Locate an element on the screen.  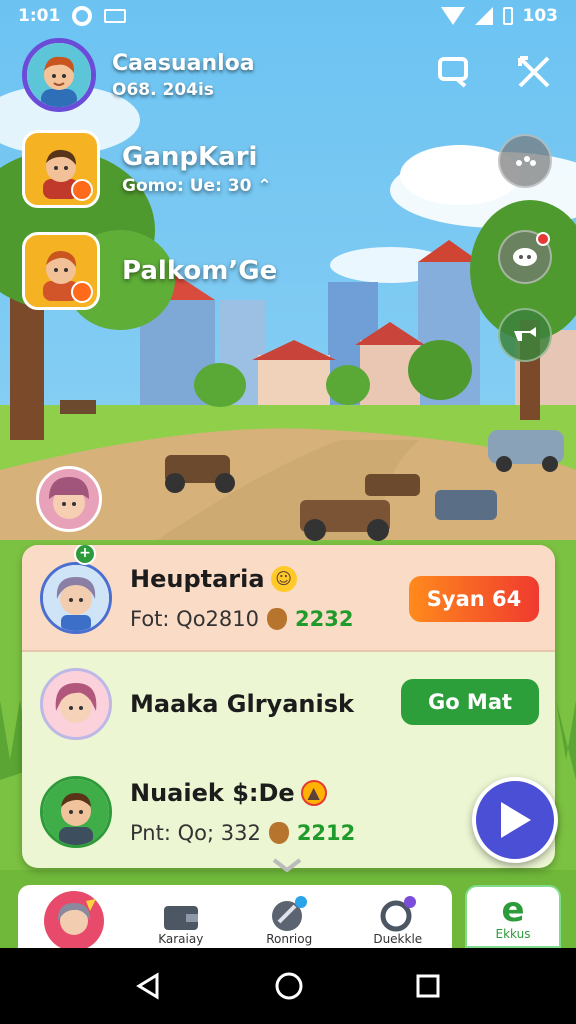
recents-icon is located at coordinates (428, 986).